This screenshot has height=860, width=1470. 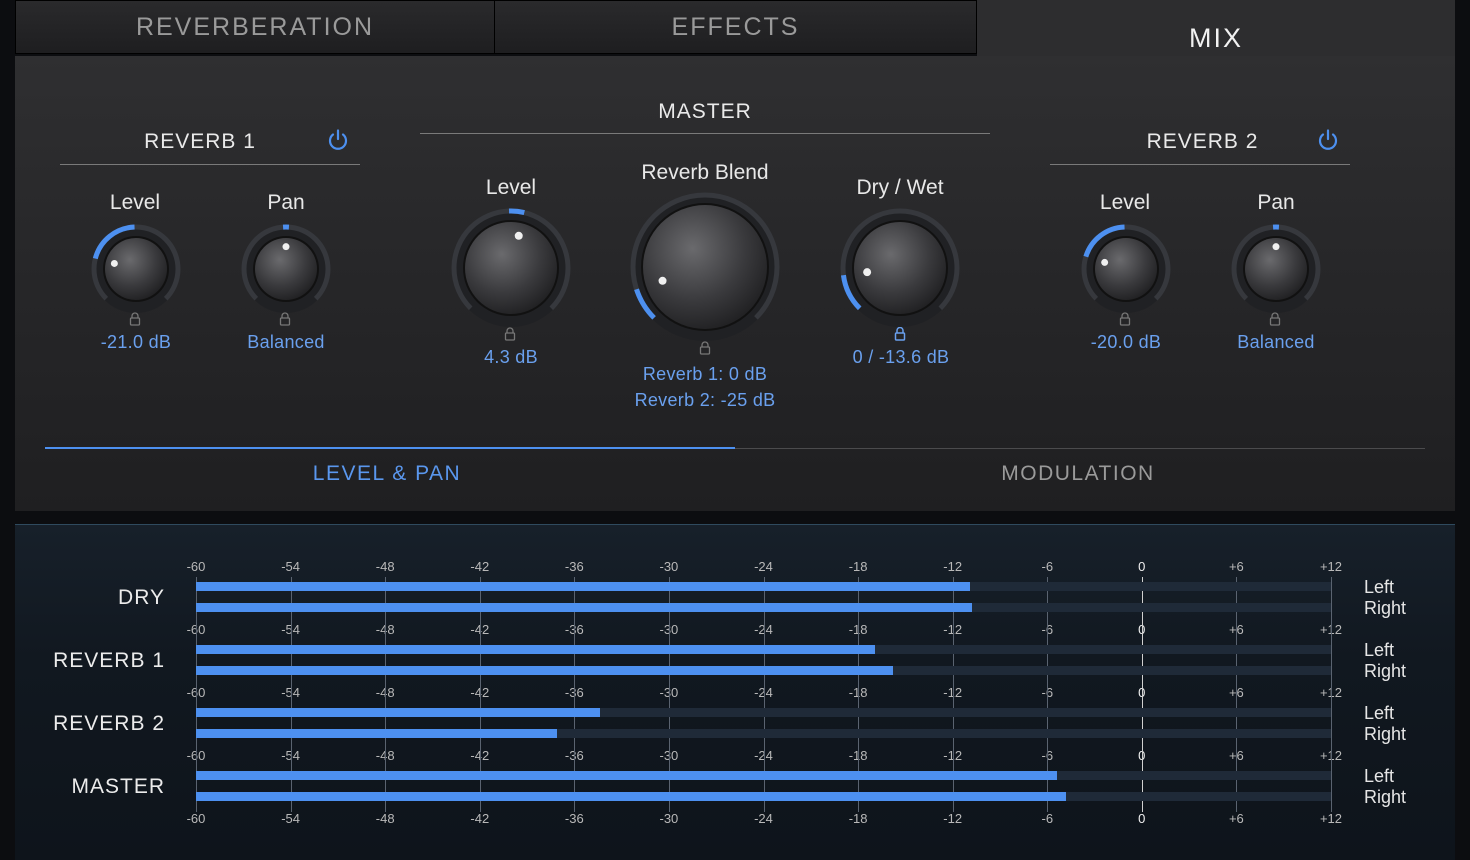 I want to click on reverb-blend-value-reverb2: Reverb 2: -25 dB, so click(x=705, y=400).